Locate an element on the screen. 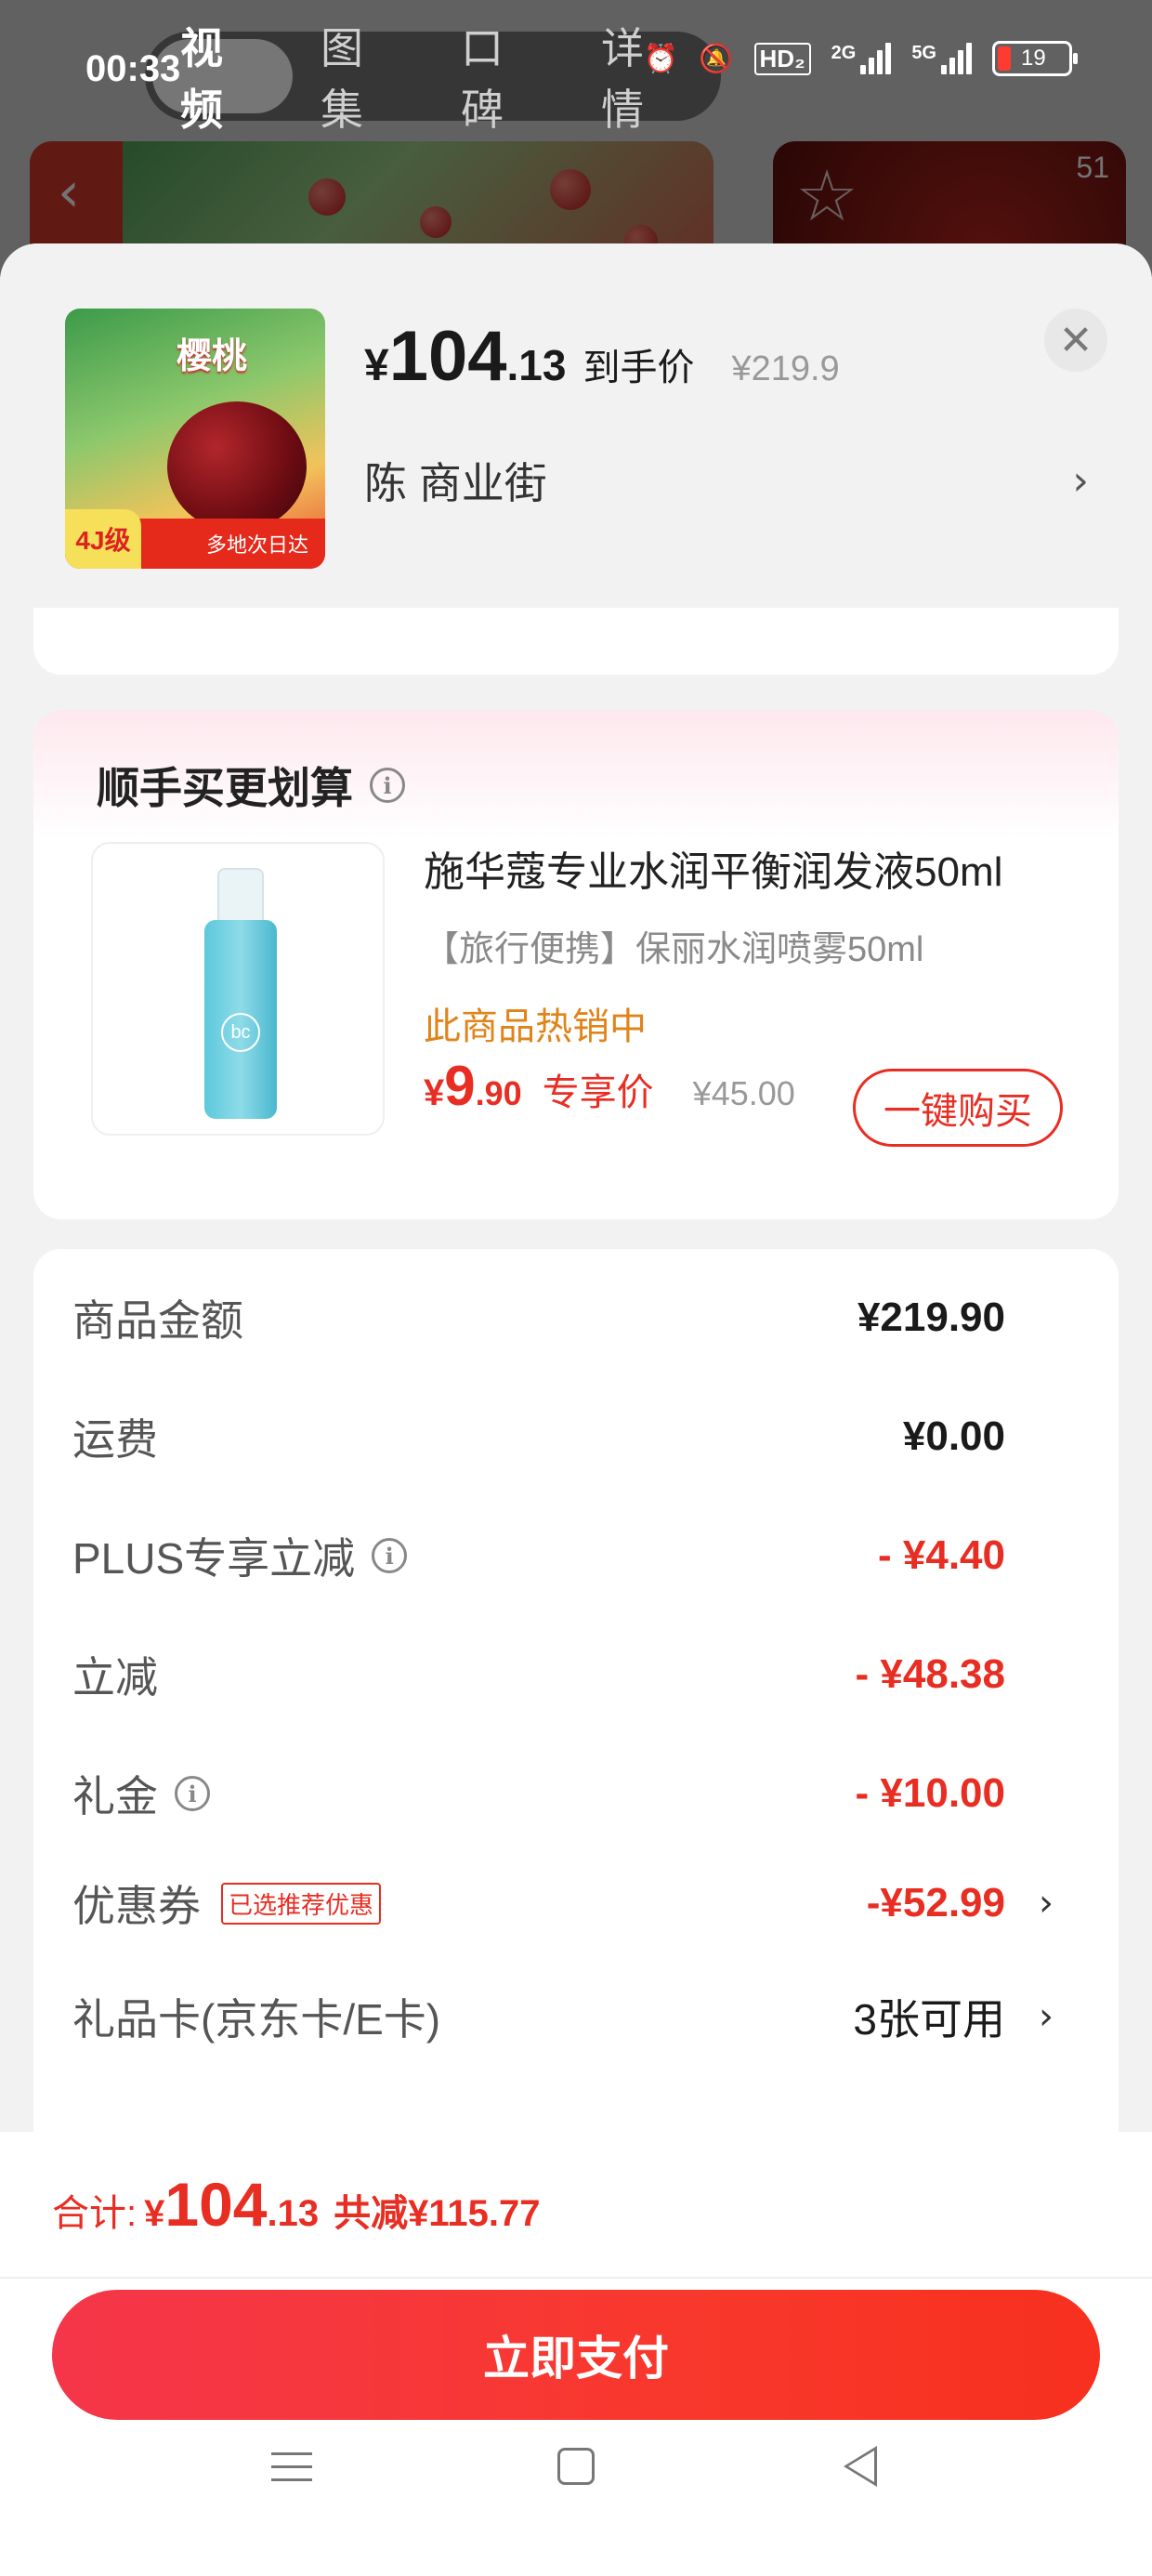 Image resolution: width=1152 pixels, height=2576 pixels. top-tab-bar: 视频 图集 口碑 详情 is located at coordinates (433, 79).